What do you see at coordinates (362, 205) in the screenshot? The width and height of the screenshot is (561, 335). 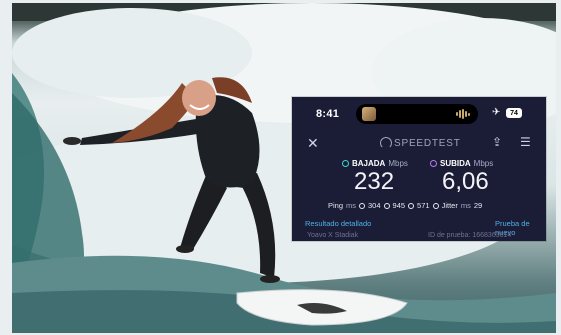 I see `idle-ping-icon` at bounding box center [362, 205].